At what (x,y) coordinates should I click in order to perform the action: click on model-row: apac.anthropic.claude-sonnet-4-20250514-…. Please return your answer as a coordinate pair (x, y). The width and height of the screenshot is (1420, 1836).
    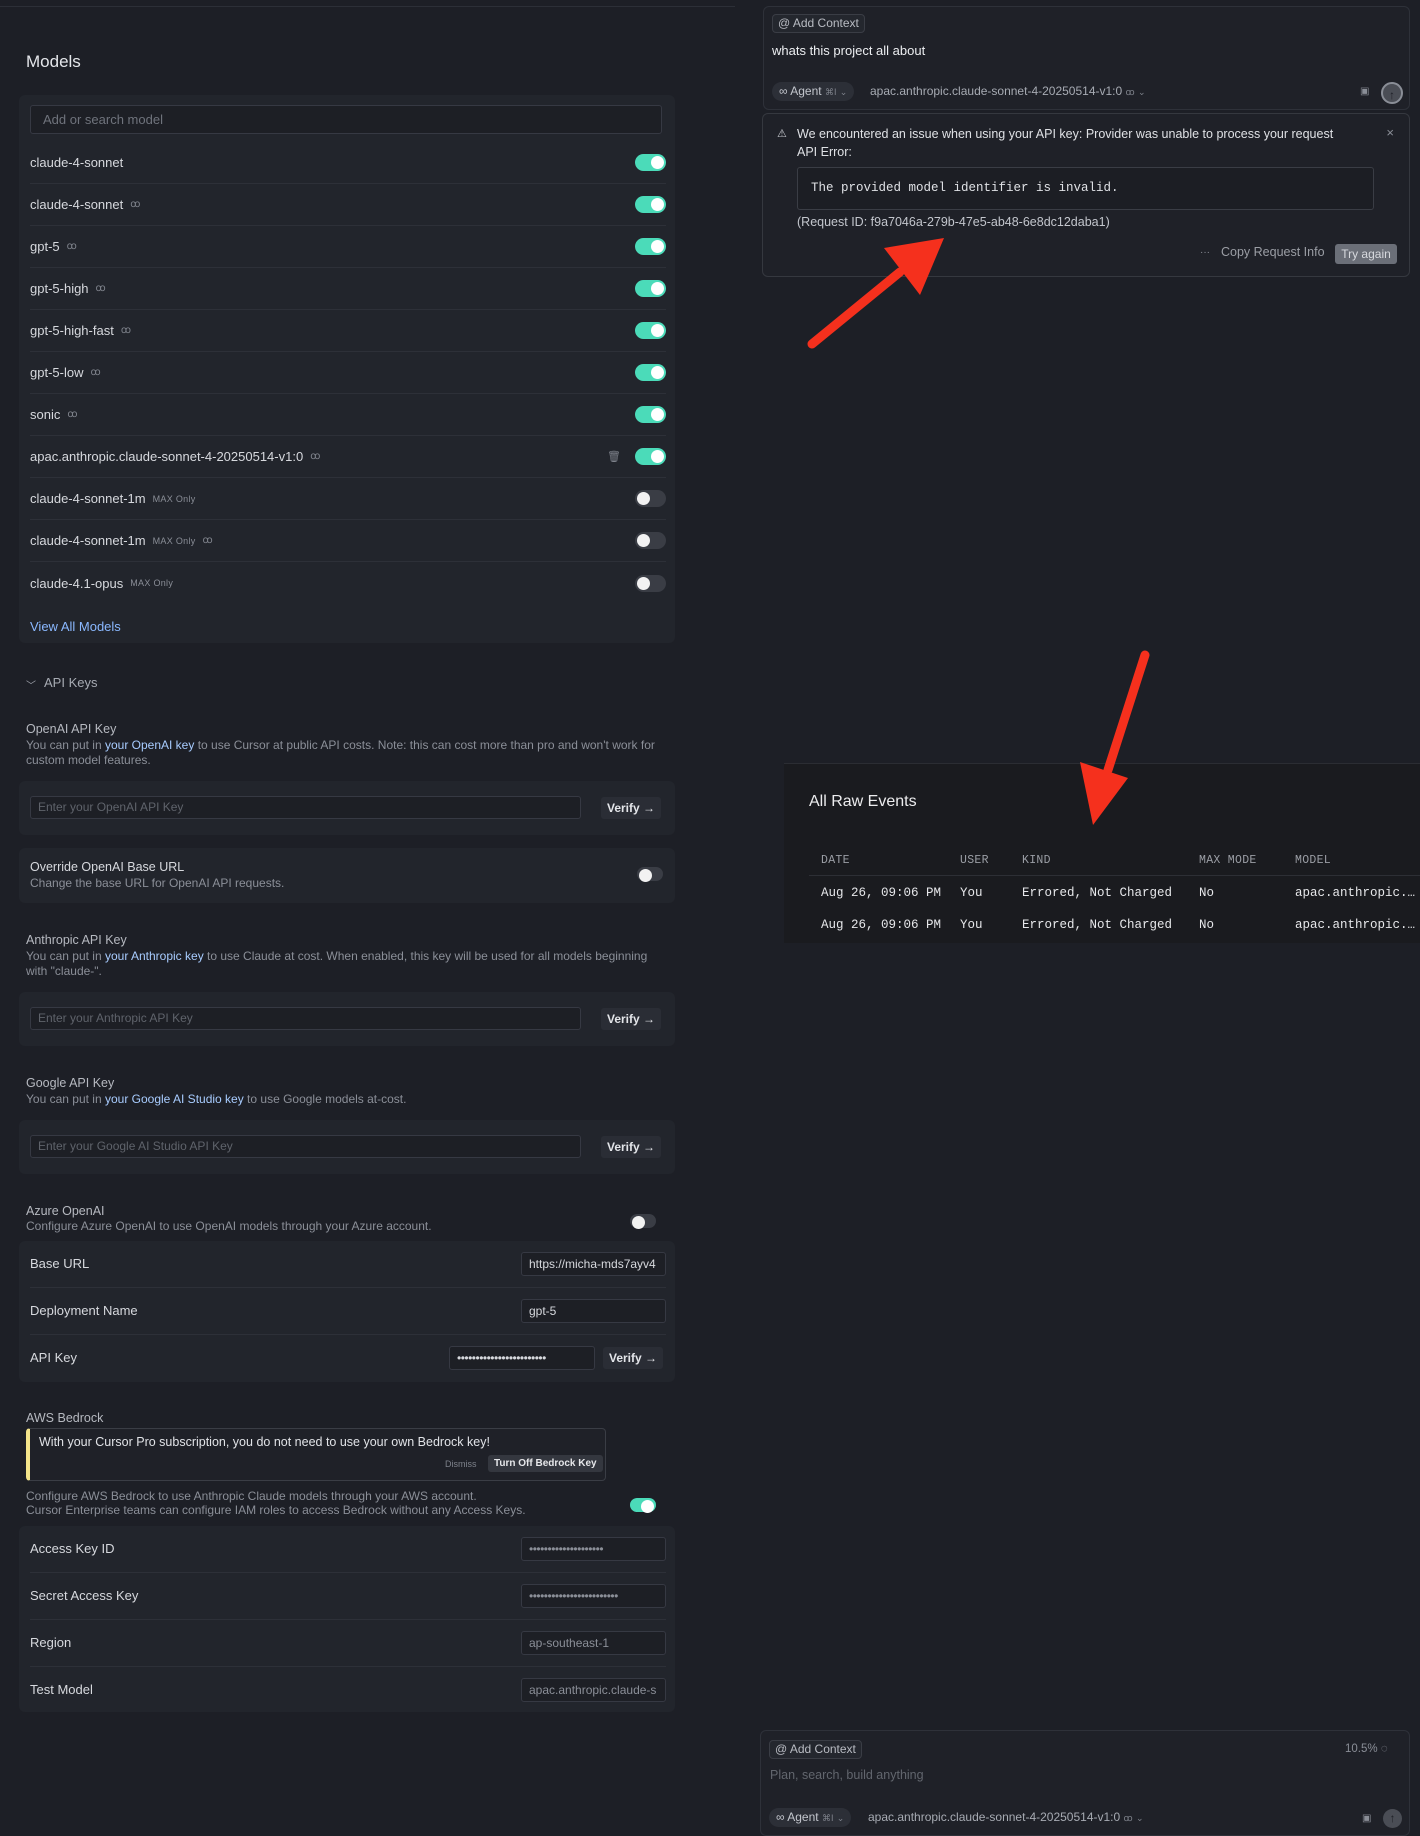
    Looking at the image, I should click on (348, 457).